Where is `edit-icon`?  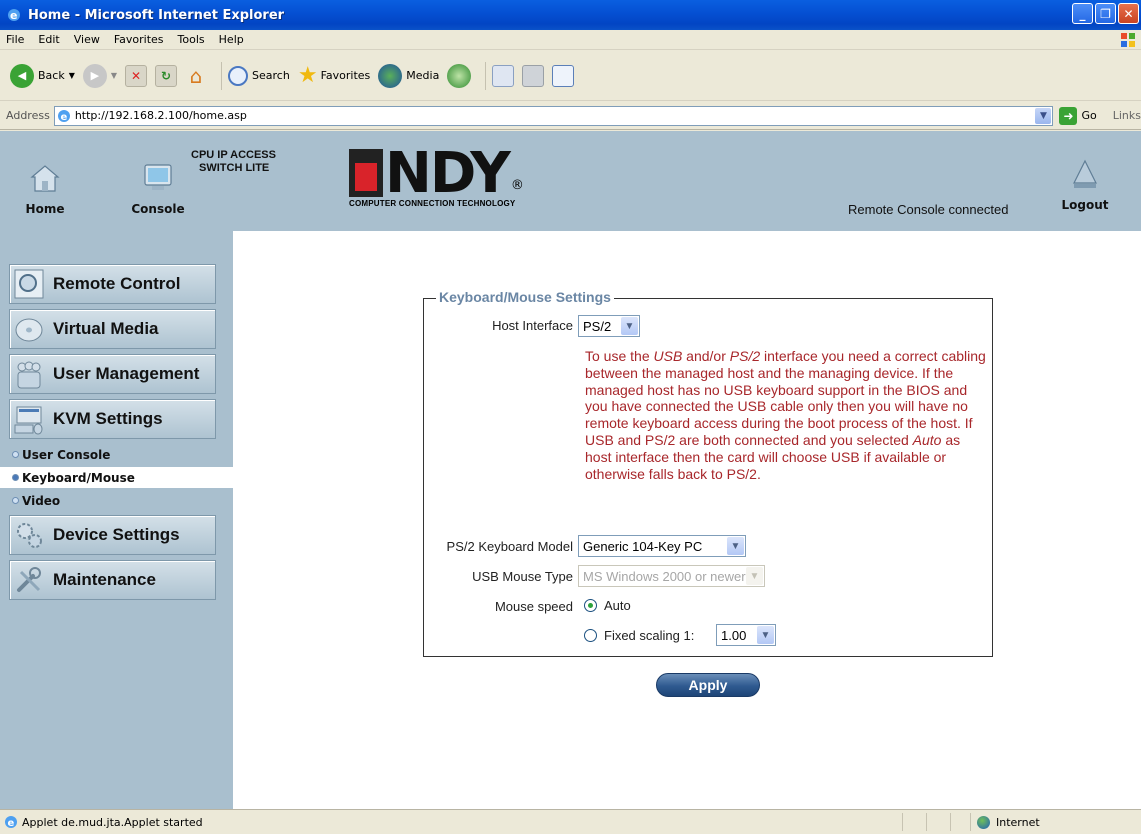
edit-icon is located at coordinates (563, 75).